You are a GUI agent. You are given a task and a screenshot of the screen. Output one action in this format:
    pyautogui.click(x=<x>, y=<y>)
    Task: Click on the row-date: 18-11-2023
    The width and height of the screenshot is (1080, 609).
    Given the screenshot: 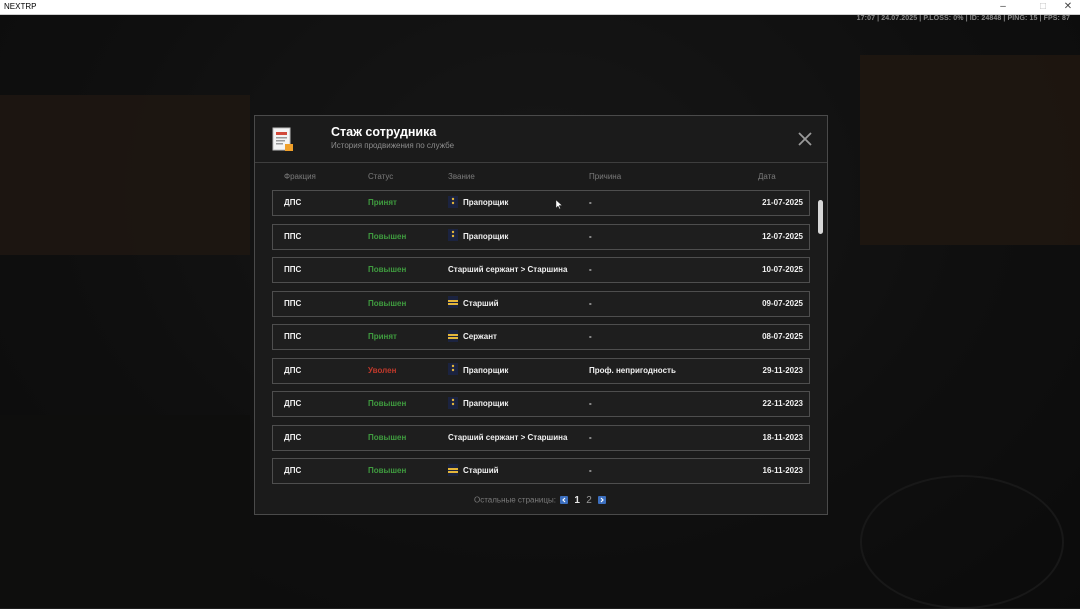 What is the action you would take?
    pyautogui.click(x=782, y=437)
    